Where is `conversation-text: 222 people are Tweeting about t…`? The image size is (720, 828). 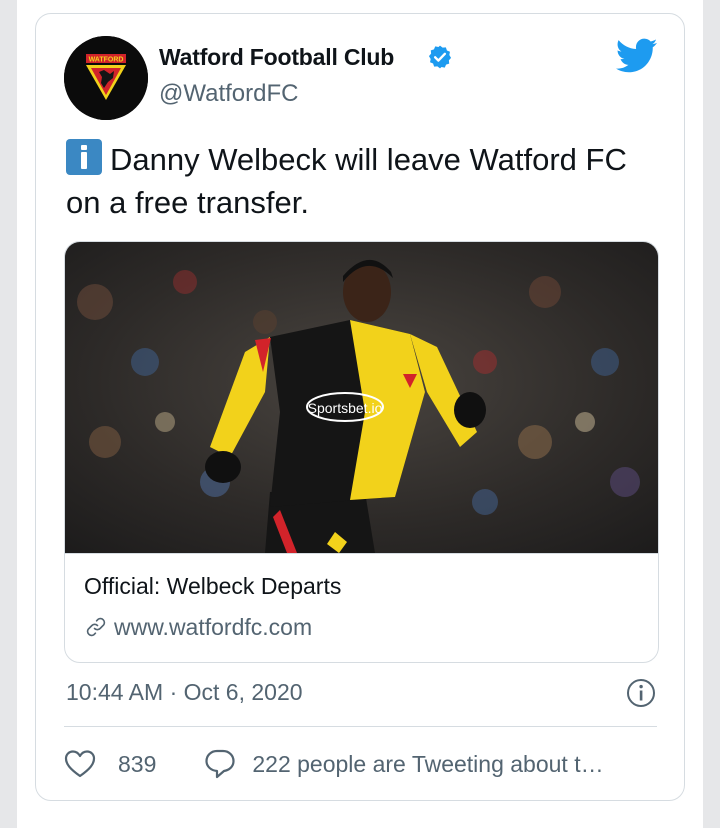
conversation-text: 222 people are Tweeting about t… is located at coordinates (428, 763).